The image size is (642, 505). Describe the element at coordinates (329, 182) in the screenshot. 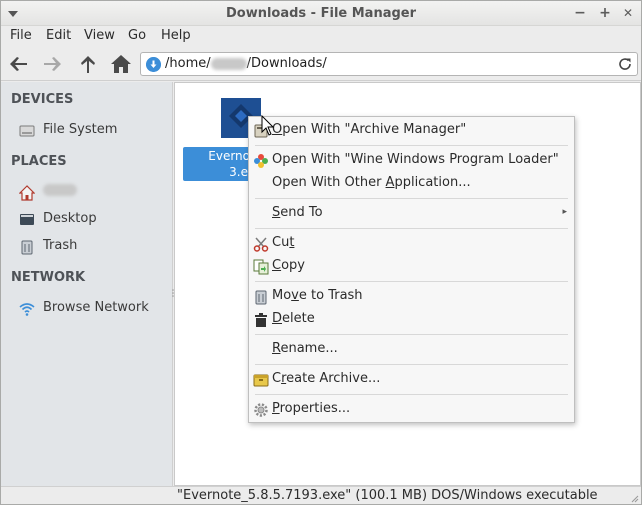

I see `label-text: Open With Other` at that location.